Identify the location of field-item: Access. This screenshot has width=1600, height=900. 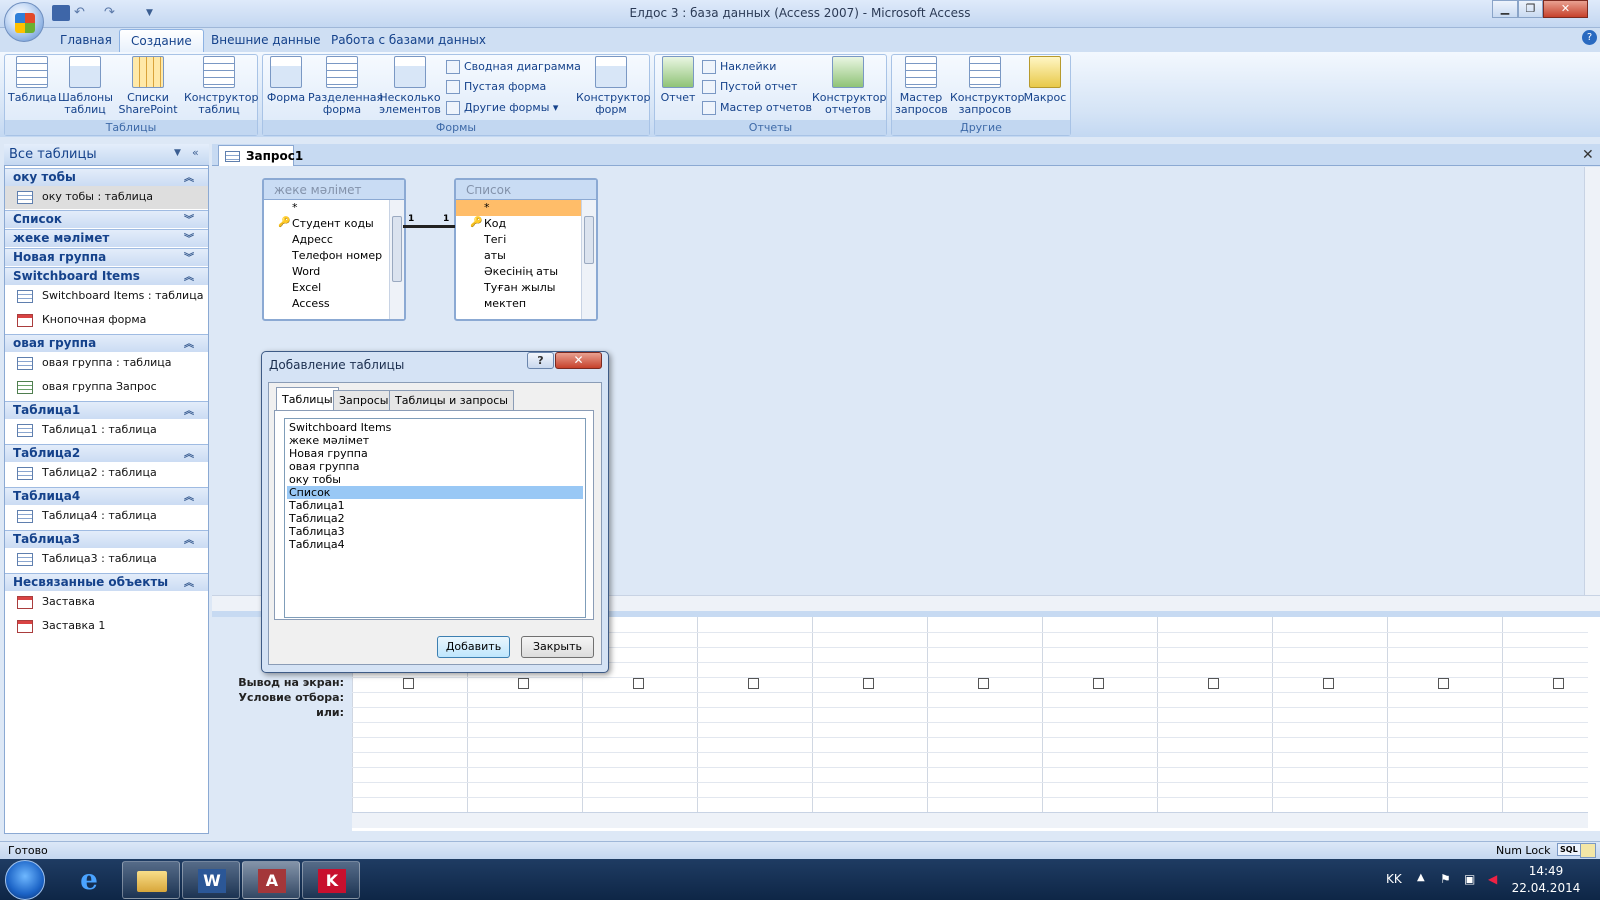
(334, 304).